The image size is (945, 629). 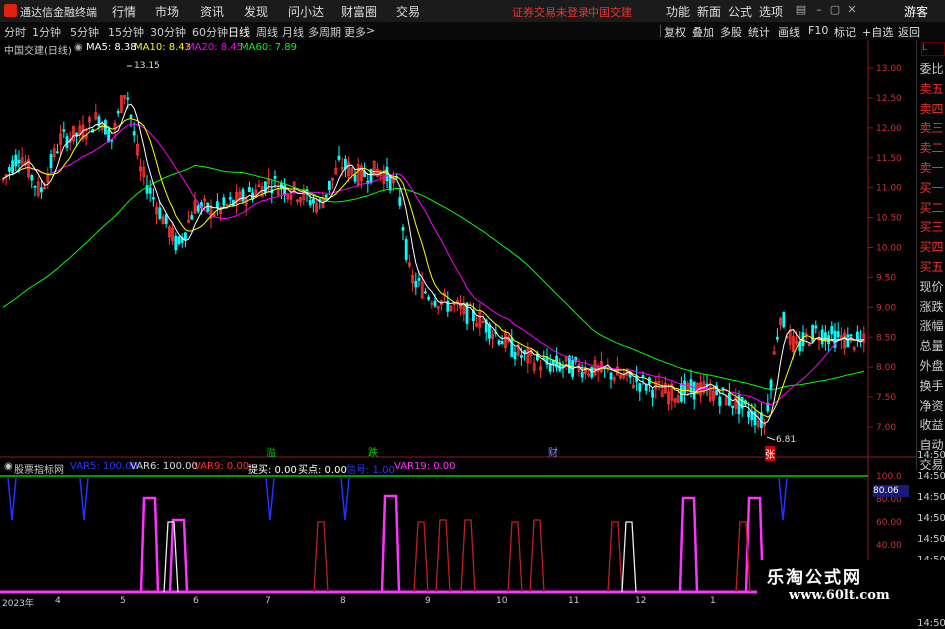 What do you see at coordinates (553, 451) in the screenshot?
I see `marker-3: 财` at bounding box center [553, 451].